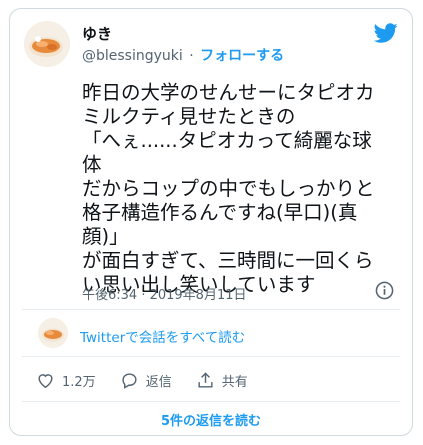 This screenshot has width=423, height=445. Describe the element at coordinates (242, 56) in the screenshot. I see `follow-button: フォローする` at that location.